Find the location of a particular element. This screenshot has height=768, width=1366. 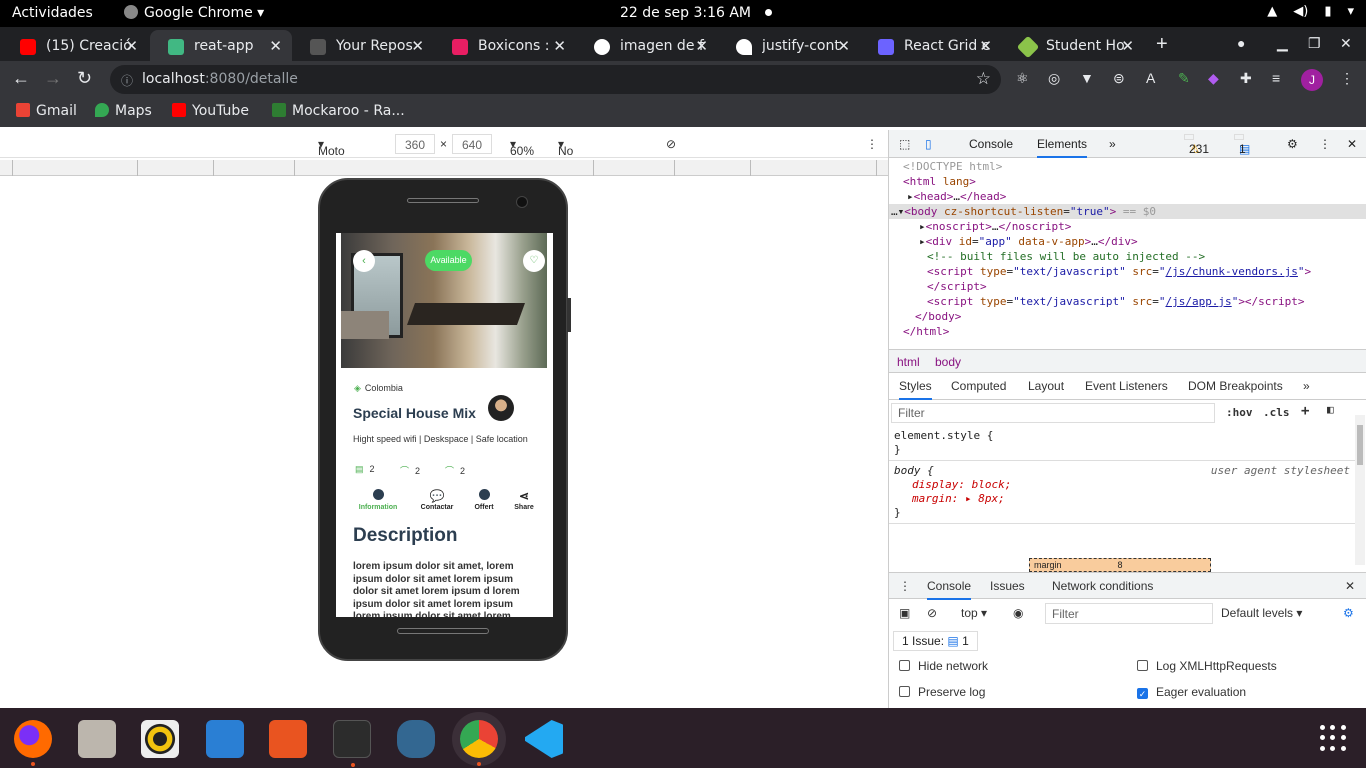

sidebar-toggle-icon: ▣ is located at coordinates (904, 613).